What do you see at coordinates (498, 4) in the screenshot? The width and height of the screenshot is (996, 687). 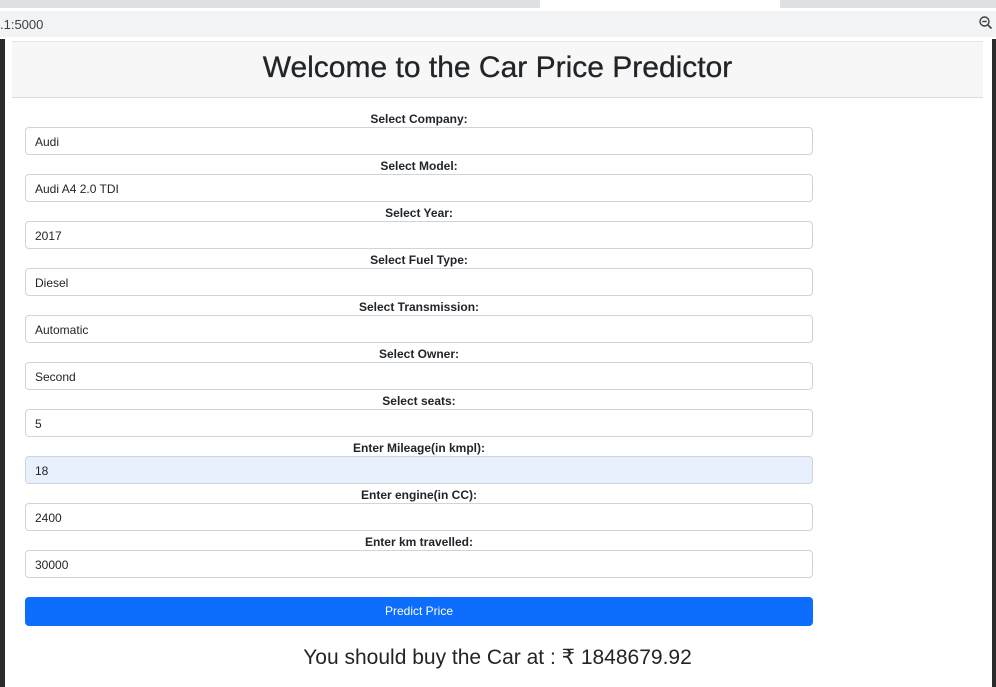 I see `browser-tab-strip` at bounding box center [498, 4].